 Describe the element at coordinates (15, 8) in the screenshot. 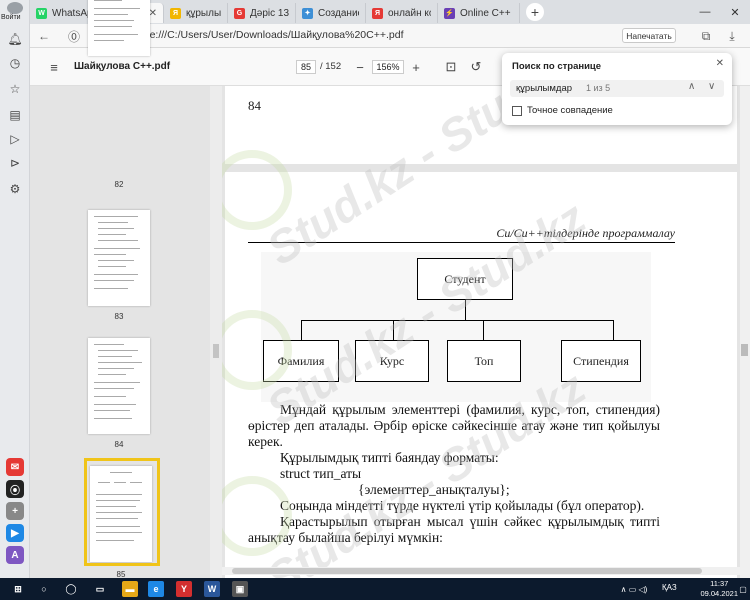

I see `profile-avatar` at that location.